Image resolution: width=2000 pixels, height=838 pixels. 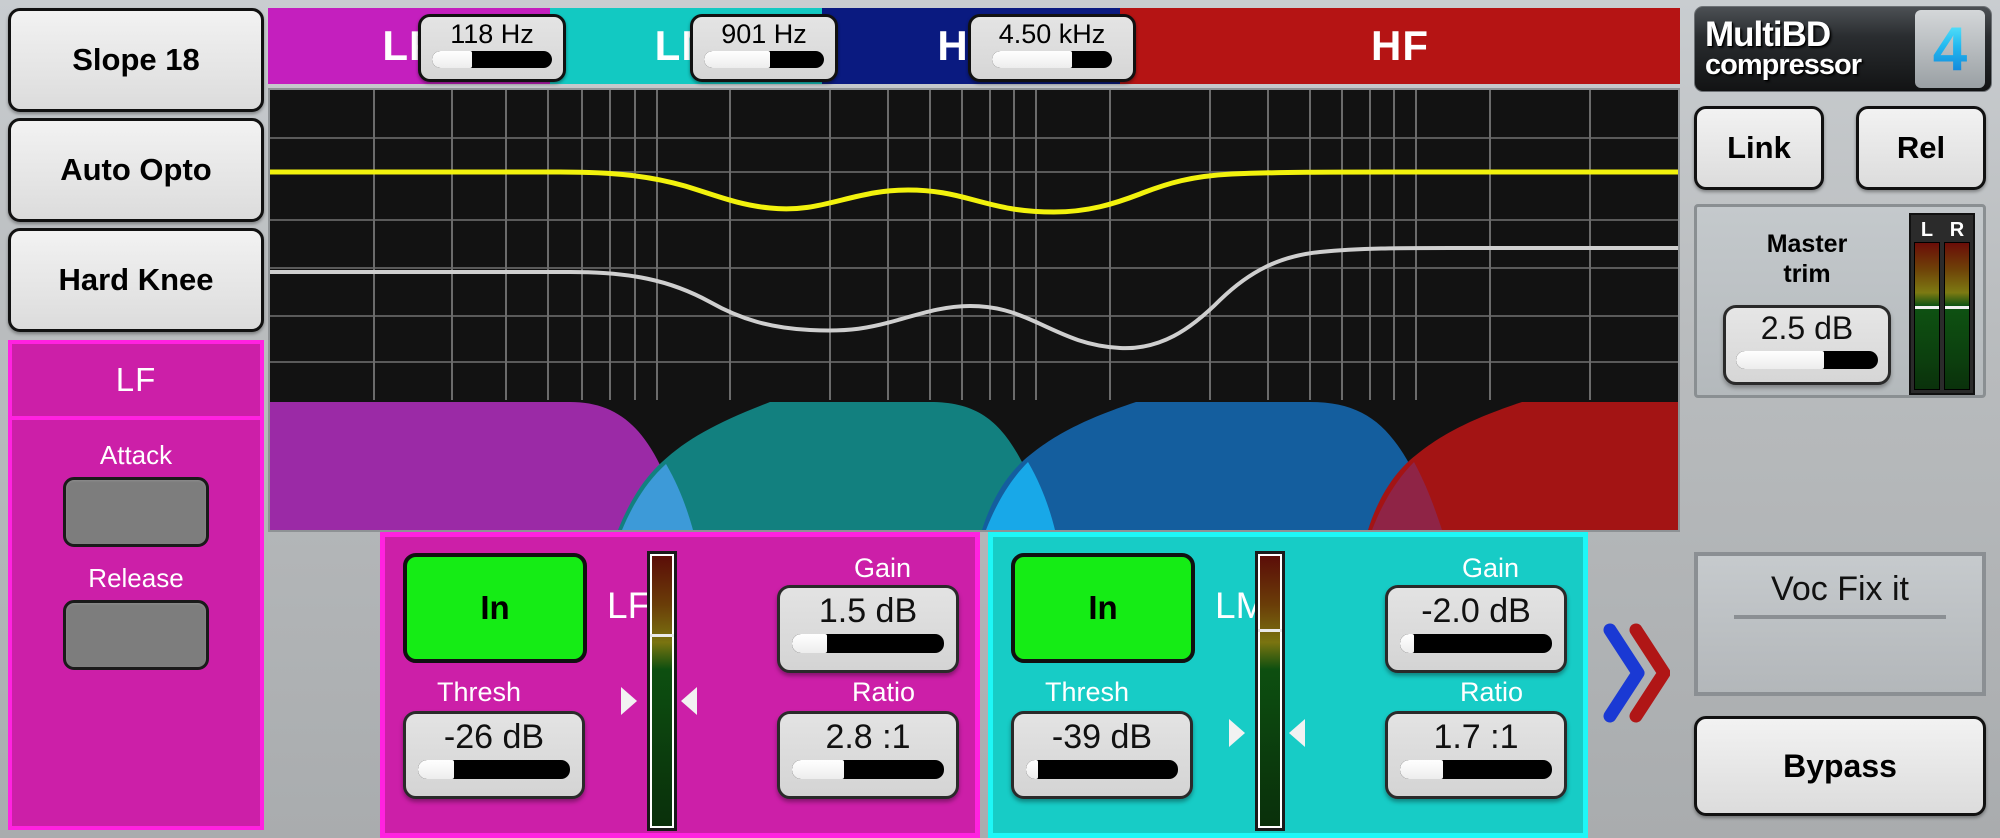 I want to click on lm-threshold-pointer-left, so click(x=1237, y=733).